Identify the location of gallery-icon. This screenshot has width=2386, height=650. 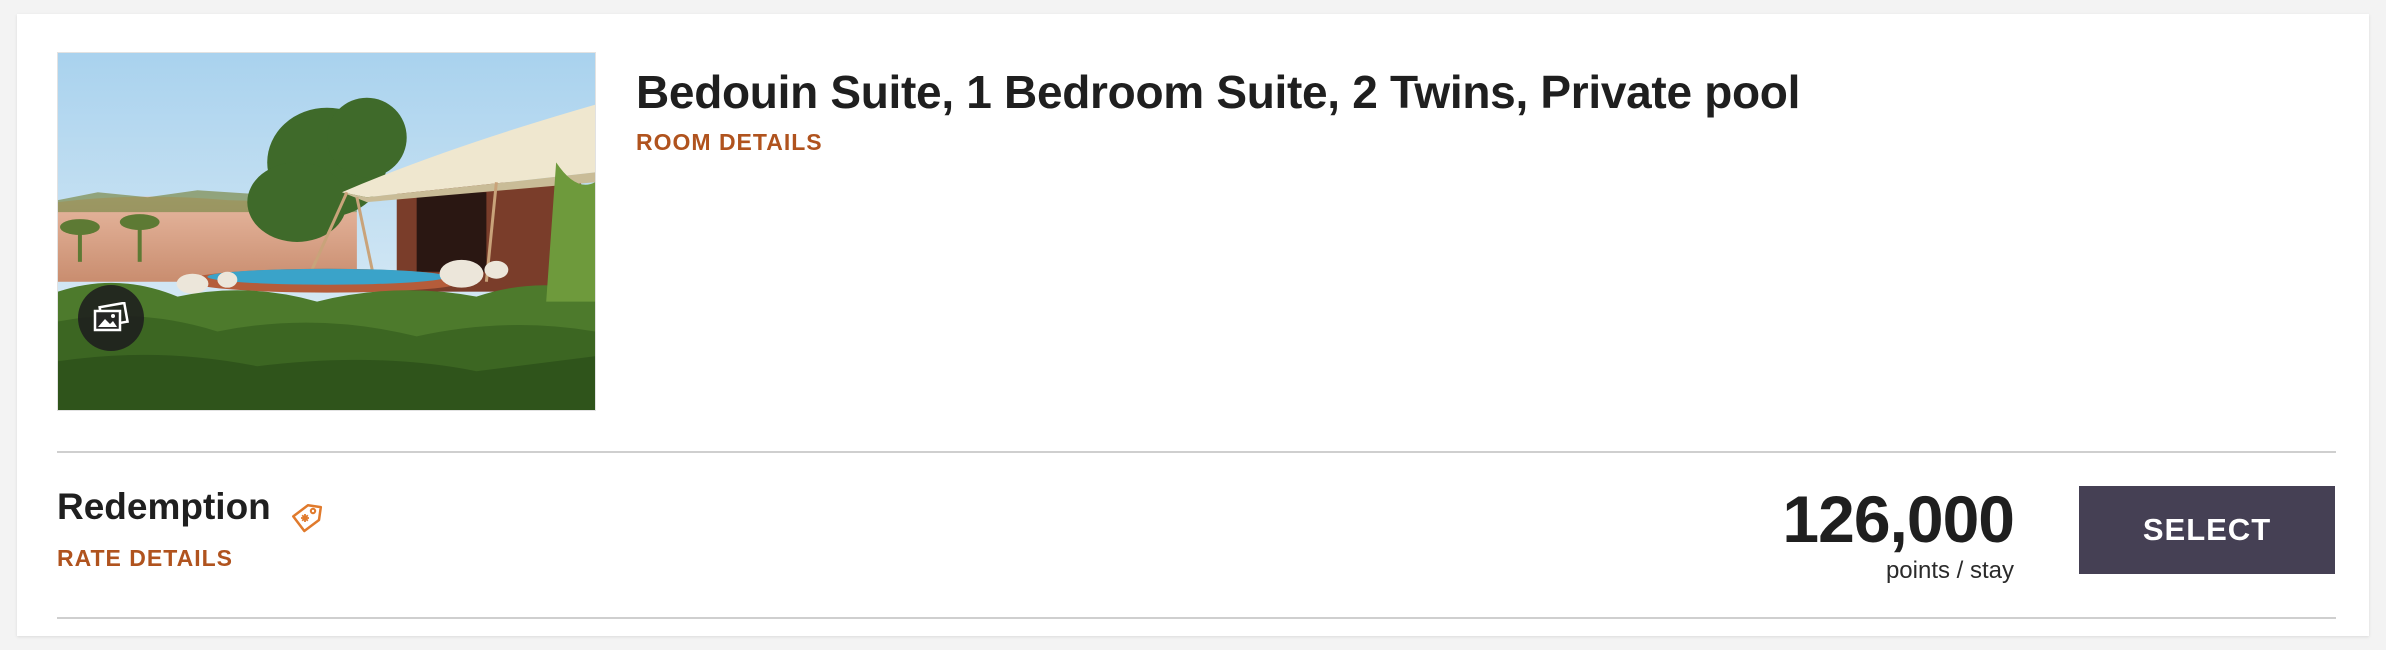
(111, 317).